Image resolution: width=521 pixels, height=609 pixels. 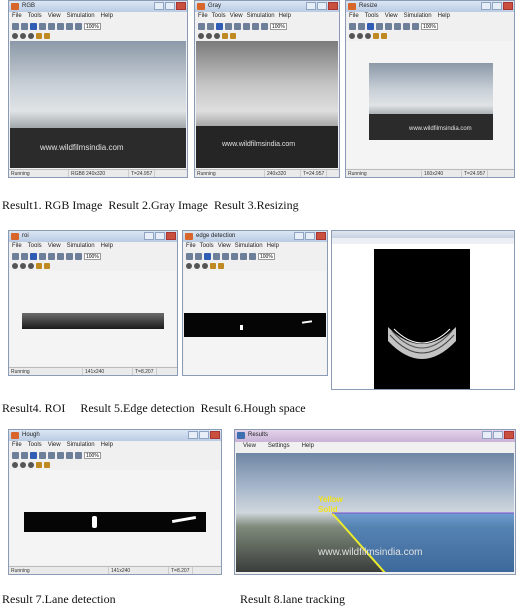 What do you see at coordinates (255, 236) in the screenshot?
I see `titlebar: edge detection` at bounding box center [255, 236].